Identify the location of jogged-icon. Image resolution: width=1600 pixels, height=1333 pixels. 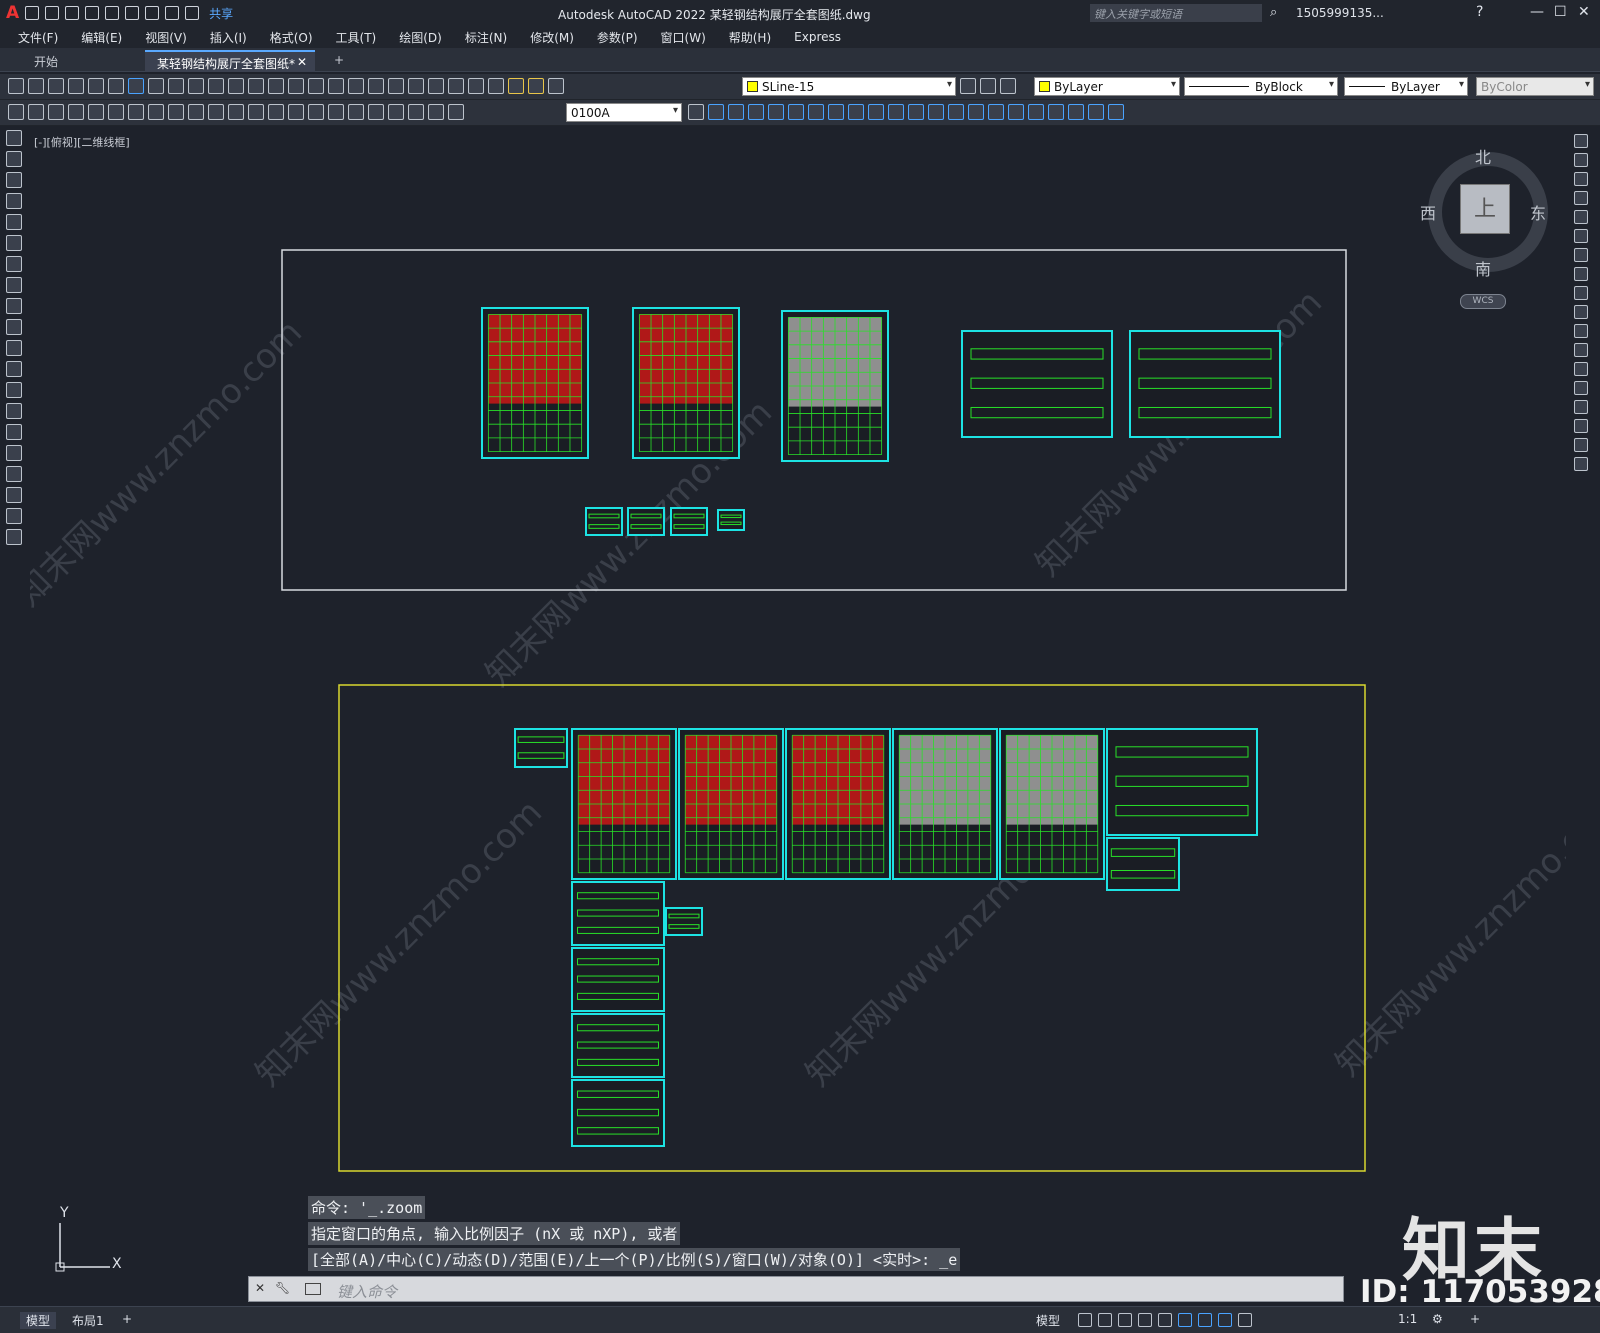
(176, 112).